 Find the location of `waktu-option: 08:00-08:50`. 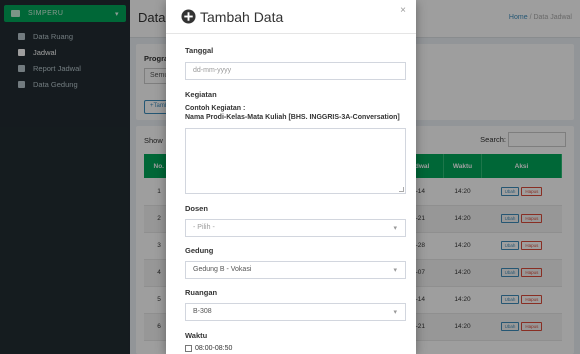

waktu-option: 08:00-08:50 is located at coordinates (295, 348).